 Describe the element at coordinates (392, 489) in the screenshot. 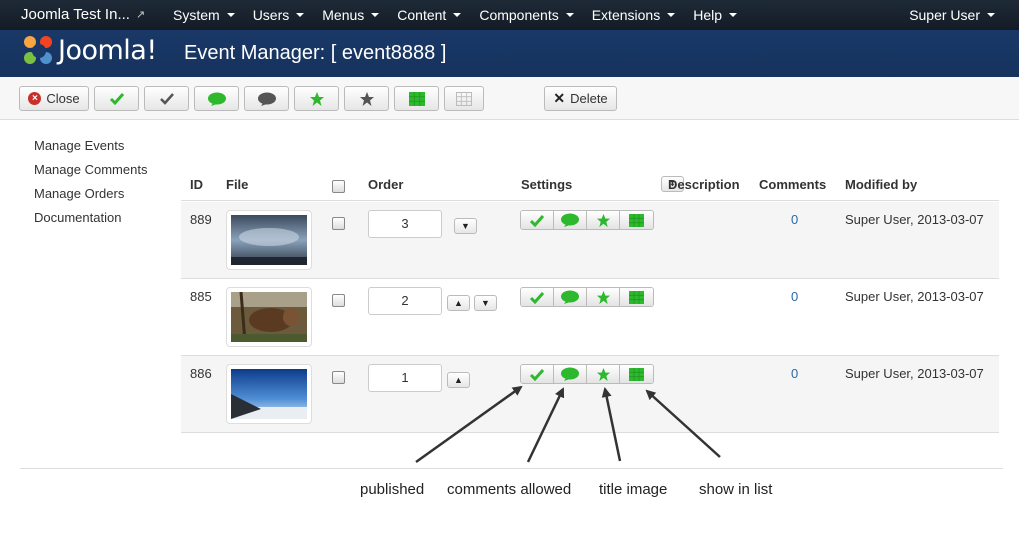

I see `annotation-published: published` at that location.